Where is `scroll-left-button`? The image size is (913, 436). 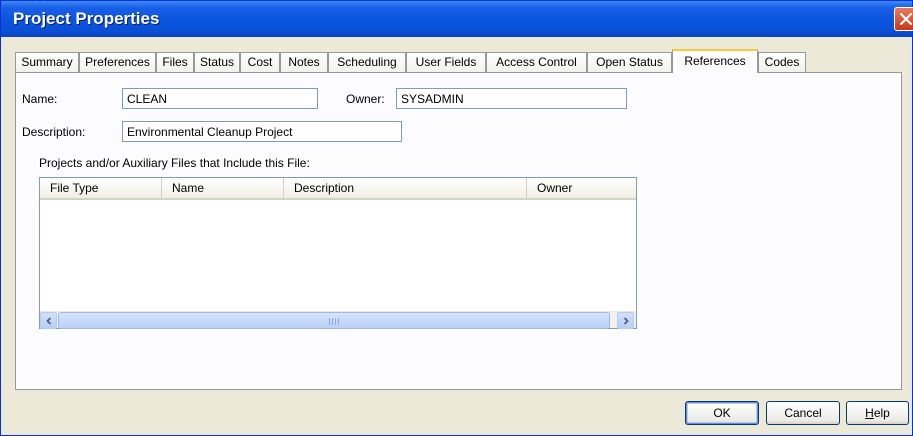 scroll-left-button is located at coordinates (48, 320).